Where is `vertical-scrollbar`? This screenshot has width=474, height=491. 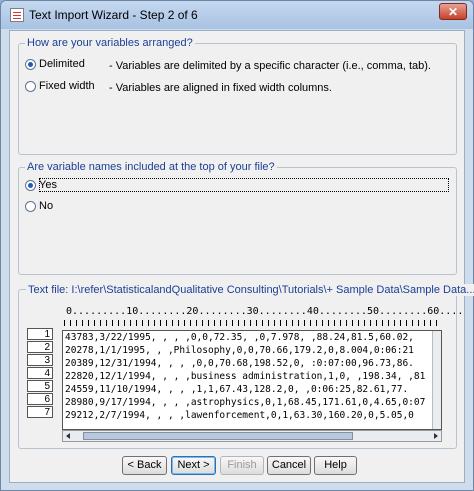
vertical-scrollbar is located at coordinates (436, 380).